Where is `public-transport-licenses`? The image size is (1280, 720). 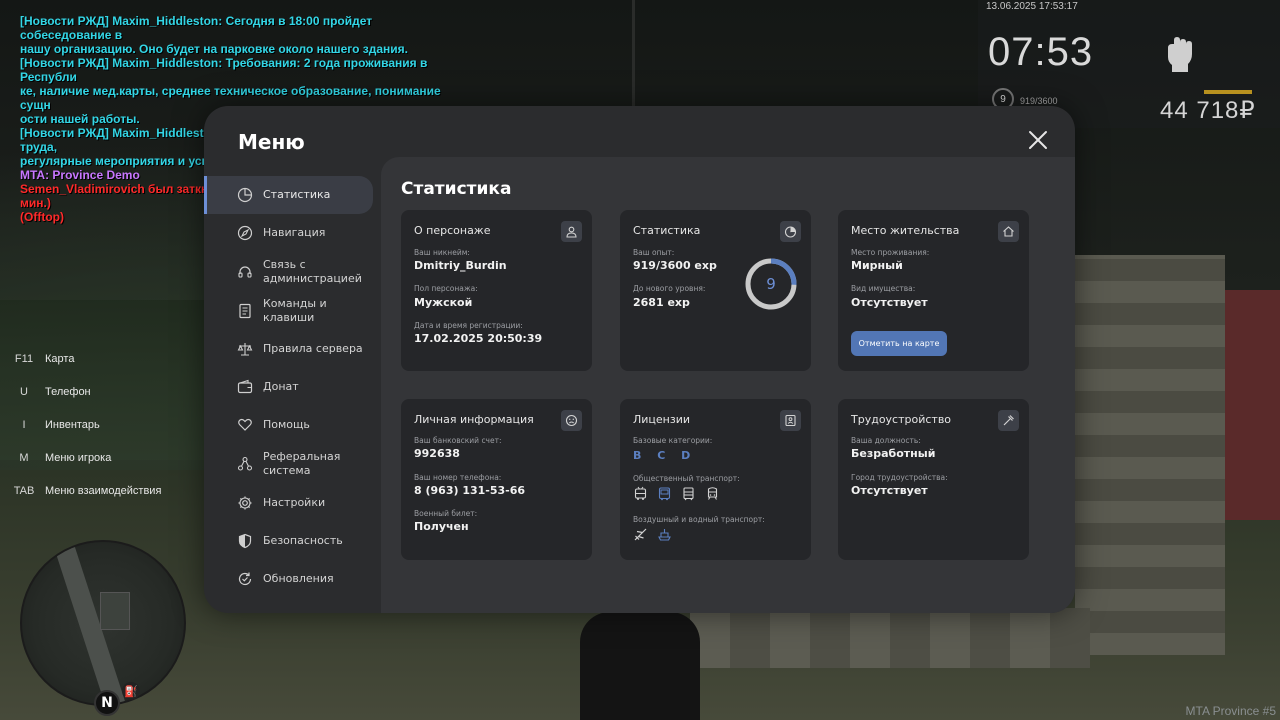
public-transport-licenses is located at coordinates (676, 493).